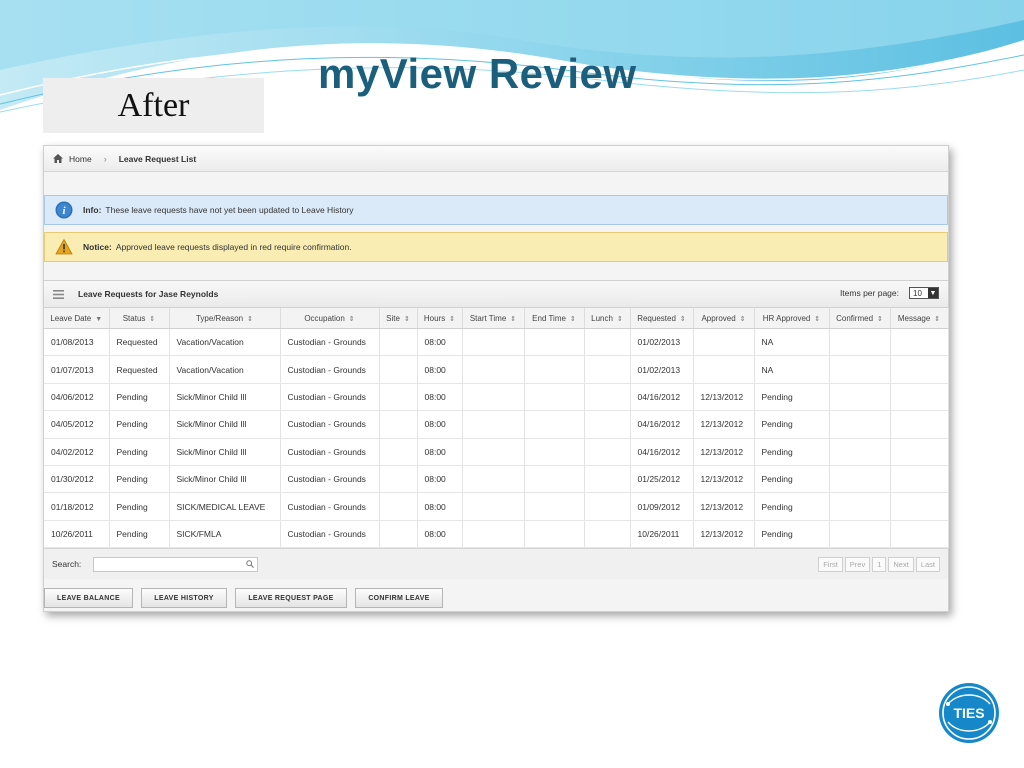  I want to click on pager-last-button: Last, so click(927, 564).